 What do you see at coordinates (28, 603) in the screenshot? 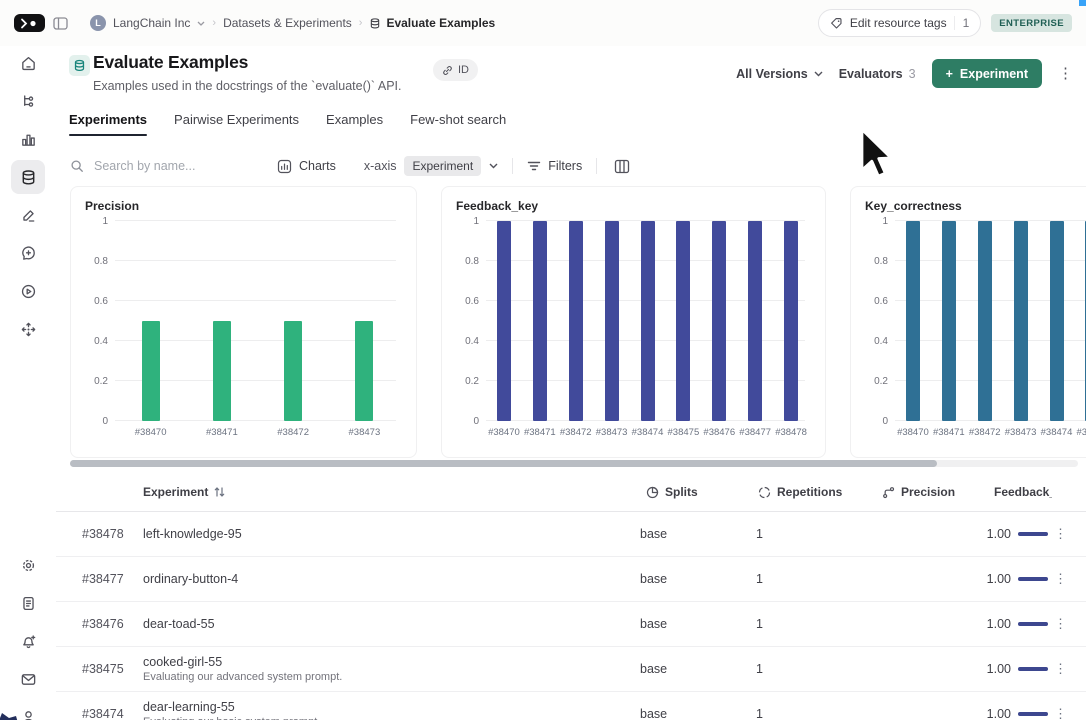
I see `sidebar-item-docs` at bounding box center [28, 603].